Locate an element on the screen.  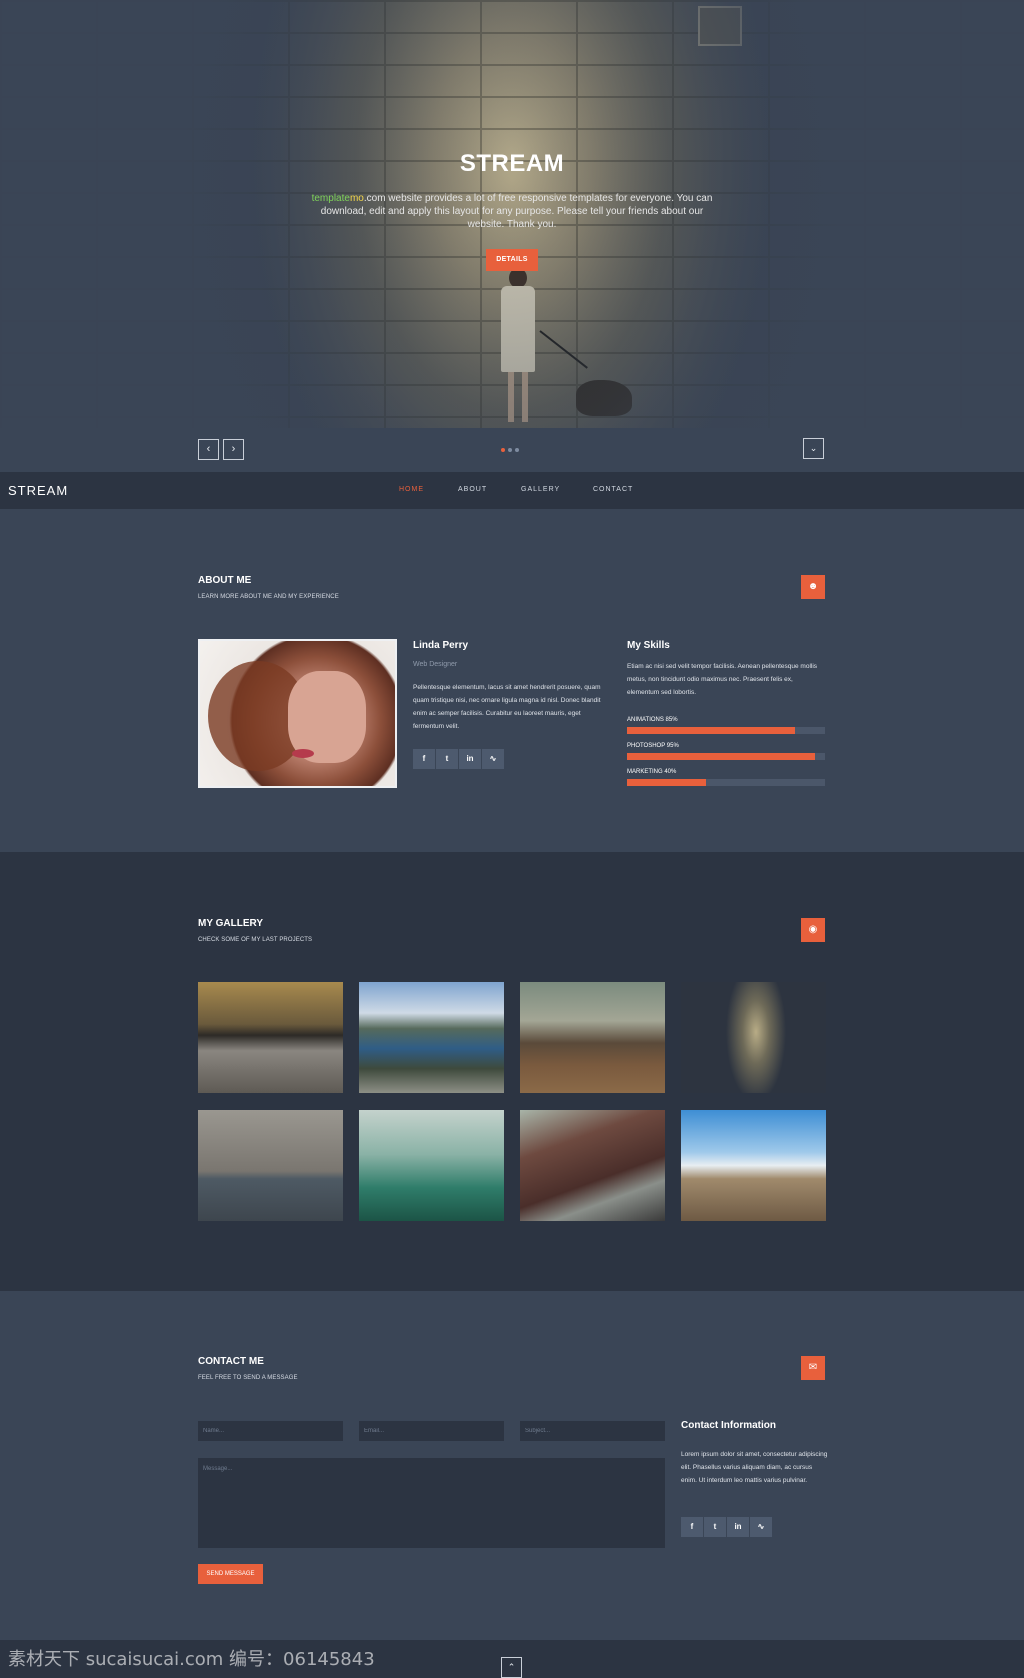
contact-title: CONTACT ME is located at coordinates (231, 1361).